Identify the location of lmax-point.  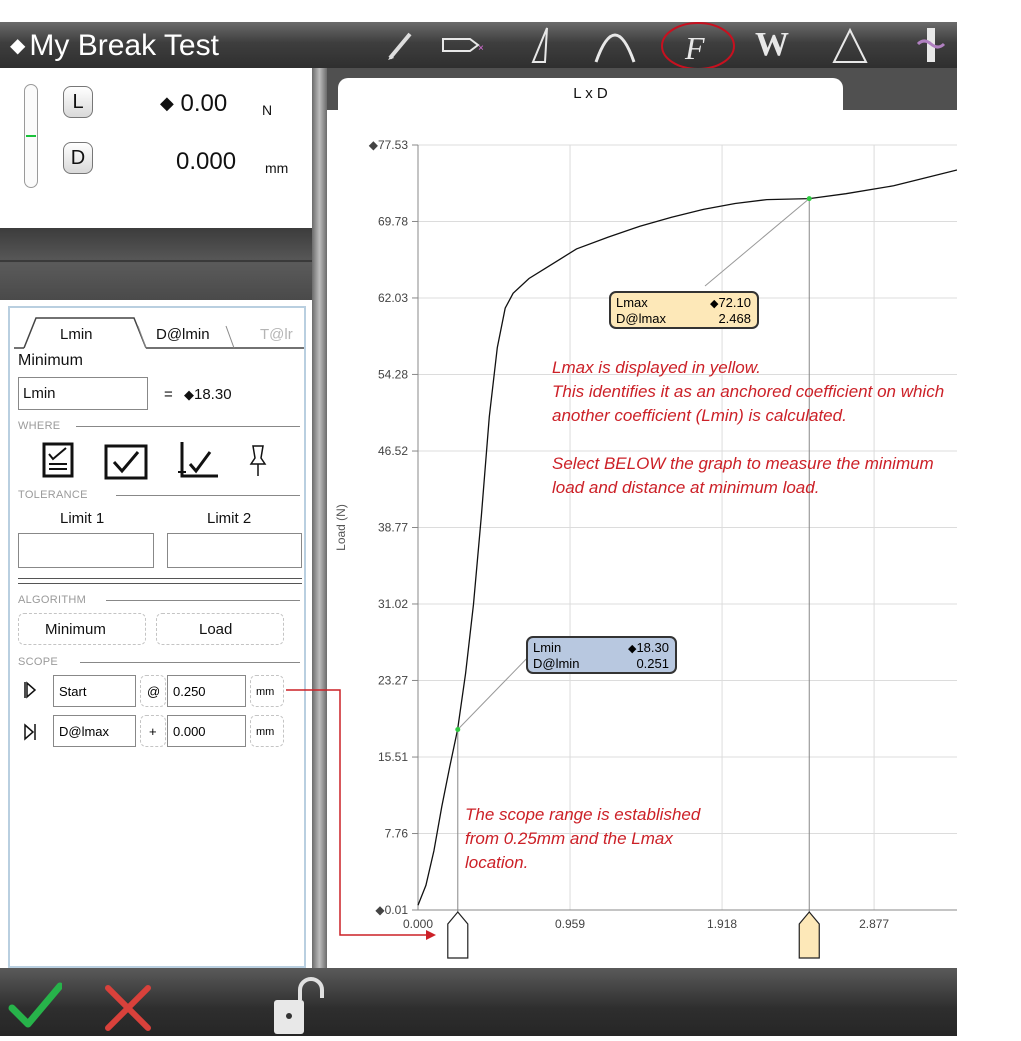
(809, 199).